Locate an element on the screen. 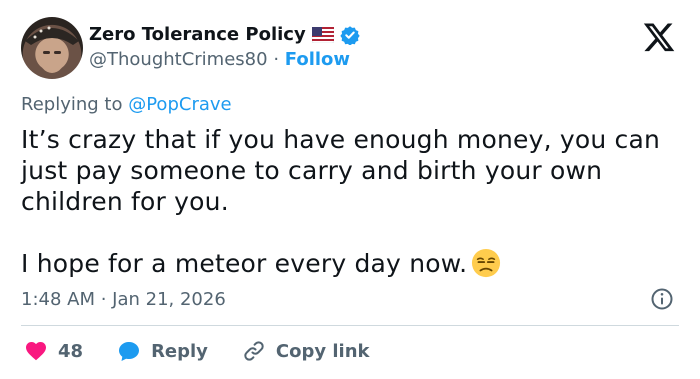  info-icon is located at coordinates (662, 299).